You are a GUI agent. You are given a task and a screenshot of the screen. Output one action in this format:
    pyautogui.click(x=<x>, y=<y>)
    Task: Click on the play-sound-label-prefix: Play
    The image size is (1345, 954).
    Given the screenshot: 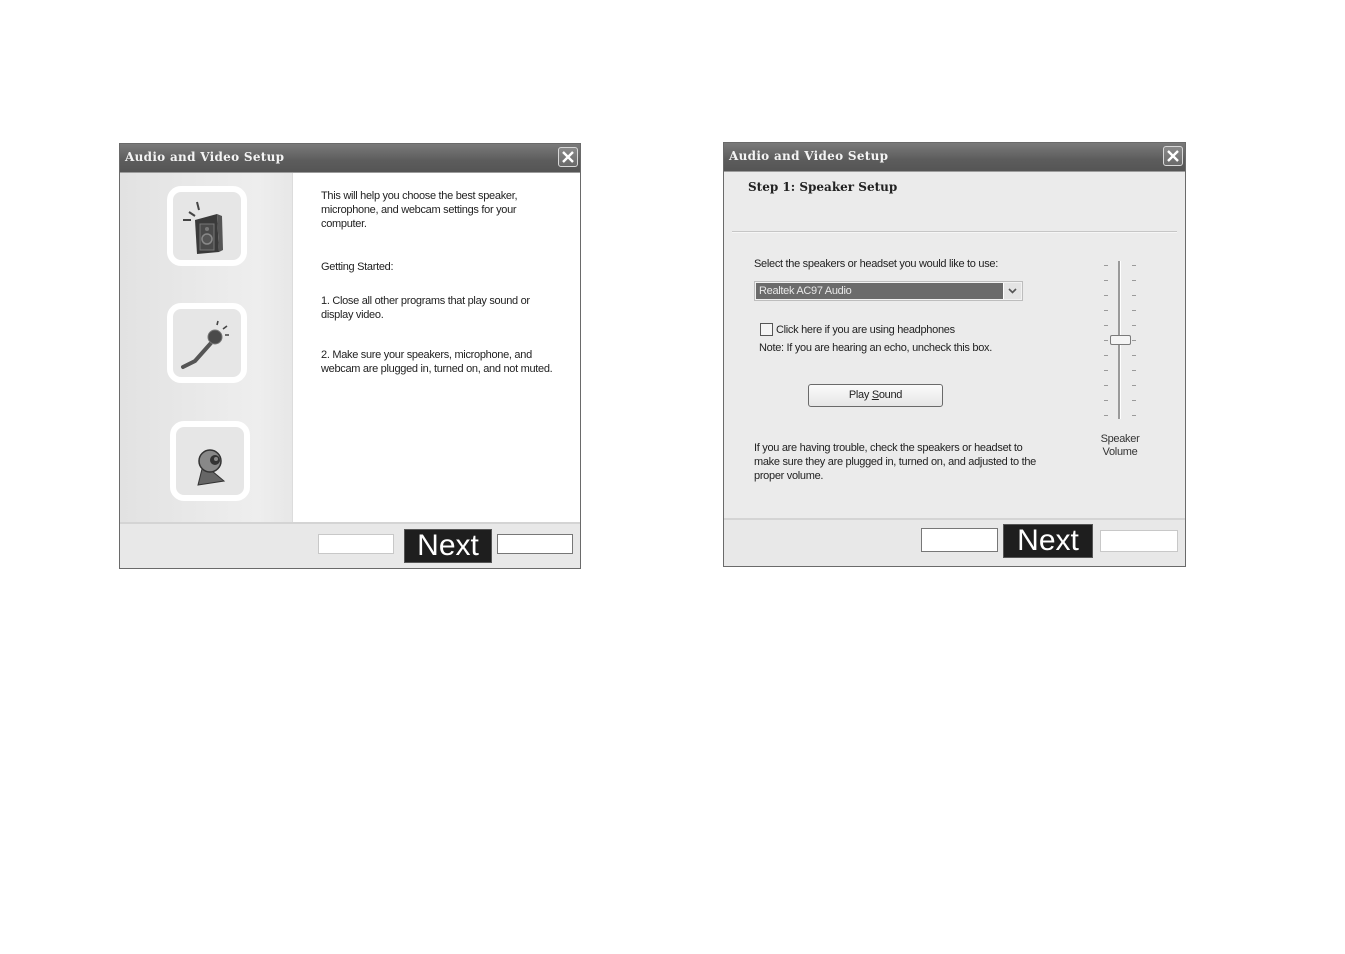 What is the action you would take?
    pyautogui.click(x=860, y=395)
    